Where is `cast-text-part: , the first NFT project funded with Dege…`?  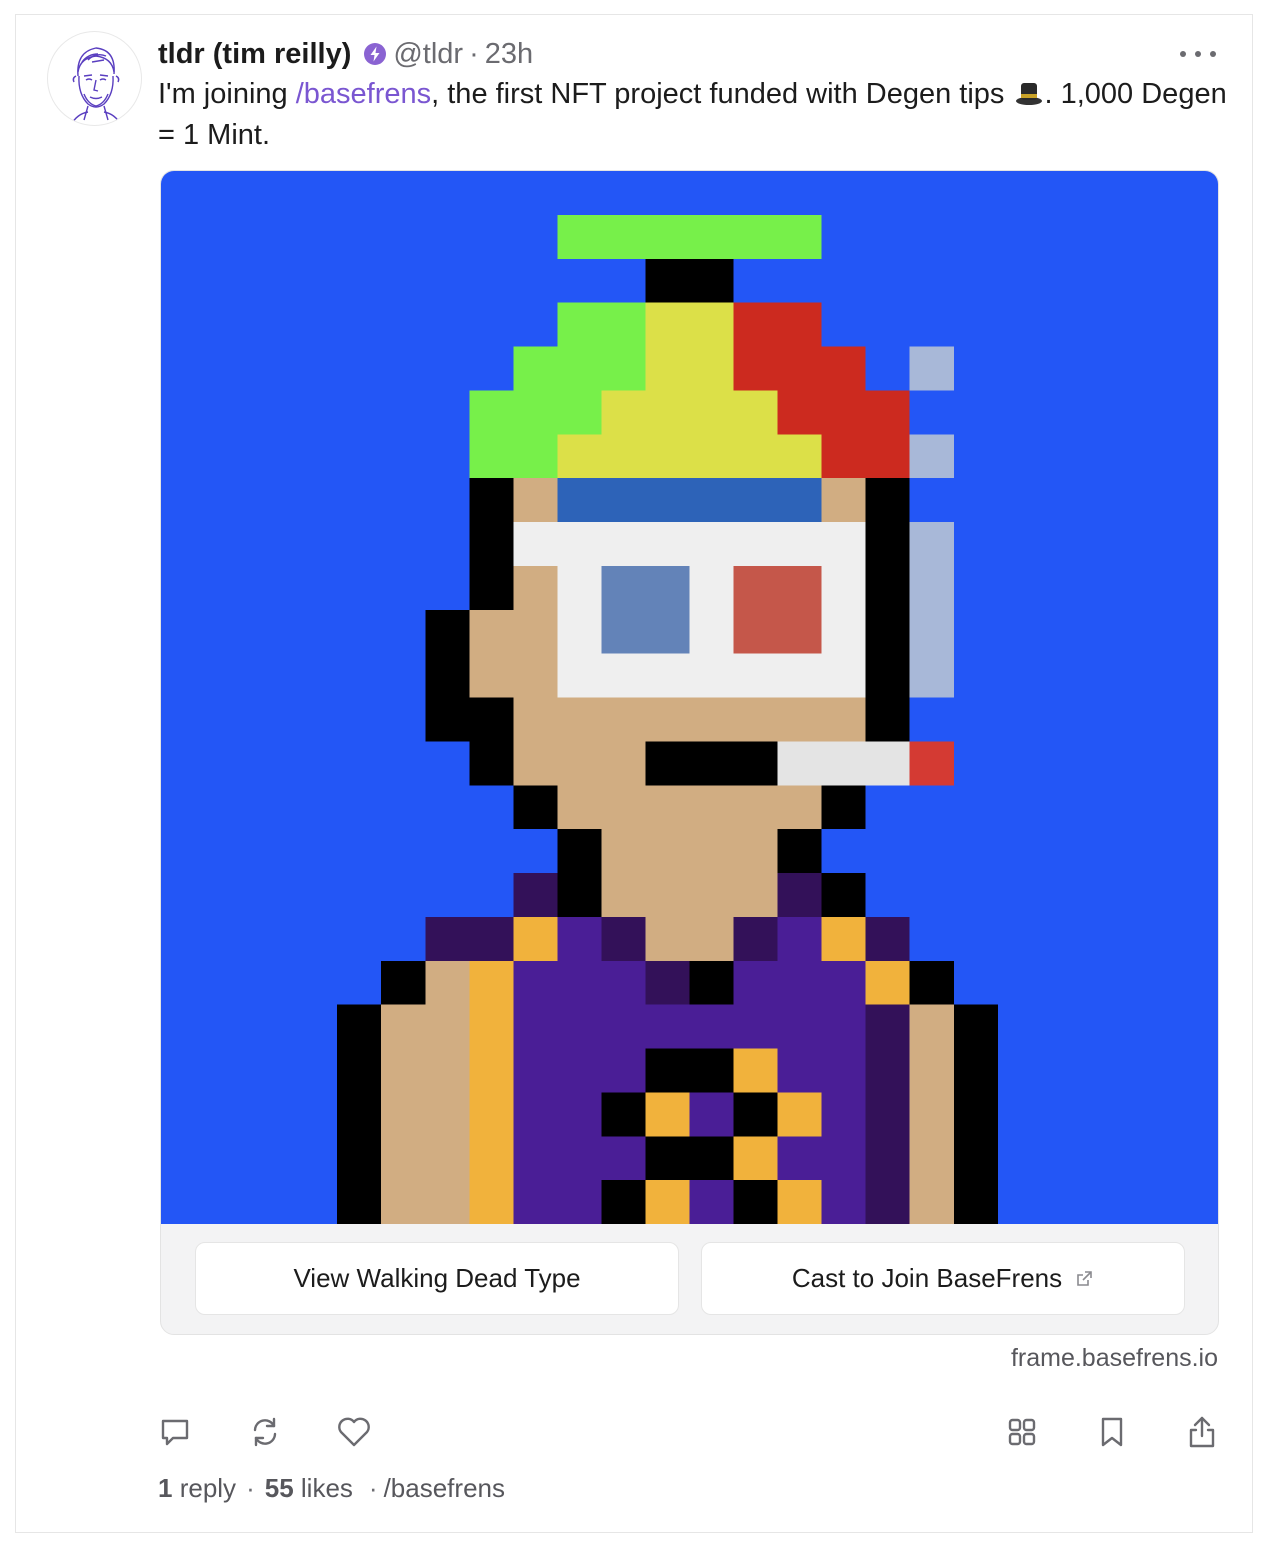 cast-text-part: , the first NFT project funded with Dege… is located at coordinates (722, 94).